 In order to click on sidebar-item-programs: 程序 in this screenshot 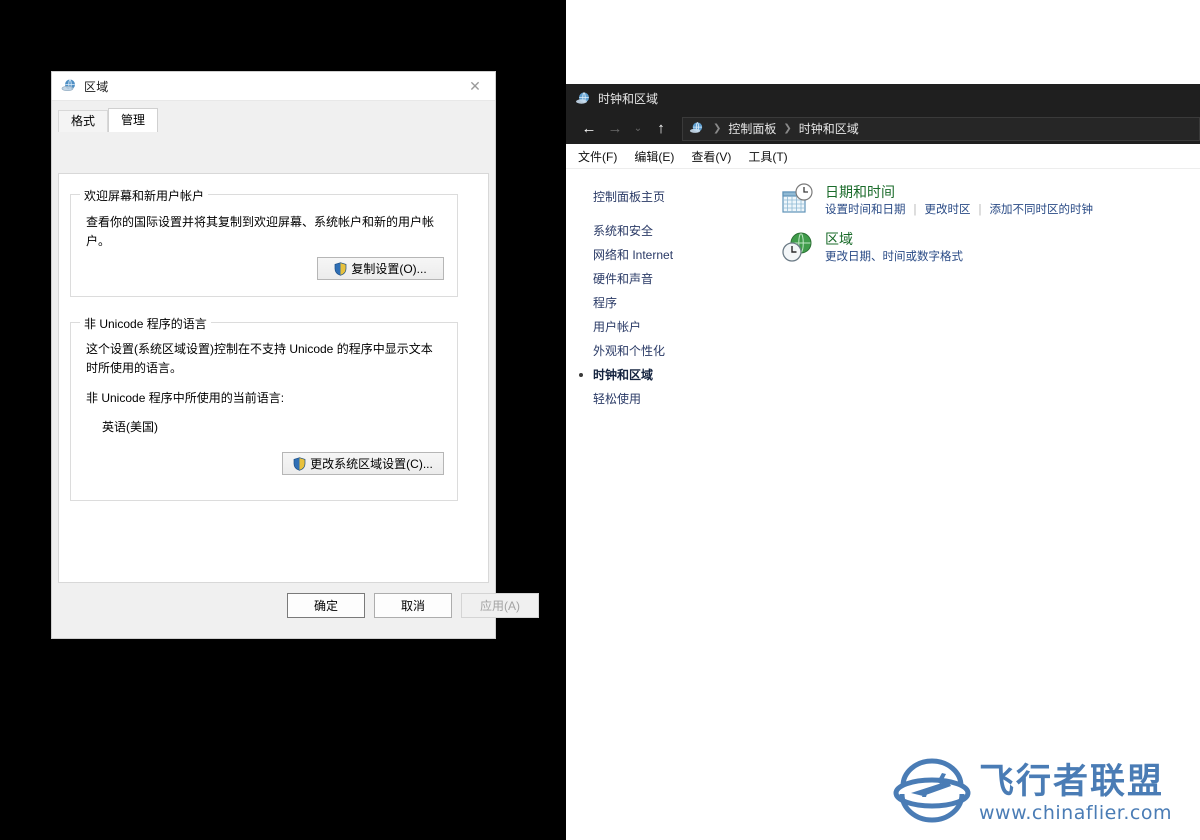, I will do `click(658, 303)`.